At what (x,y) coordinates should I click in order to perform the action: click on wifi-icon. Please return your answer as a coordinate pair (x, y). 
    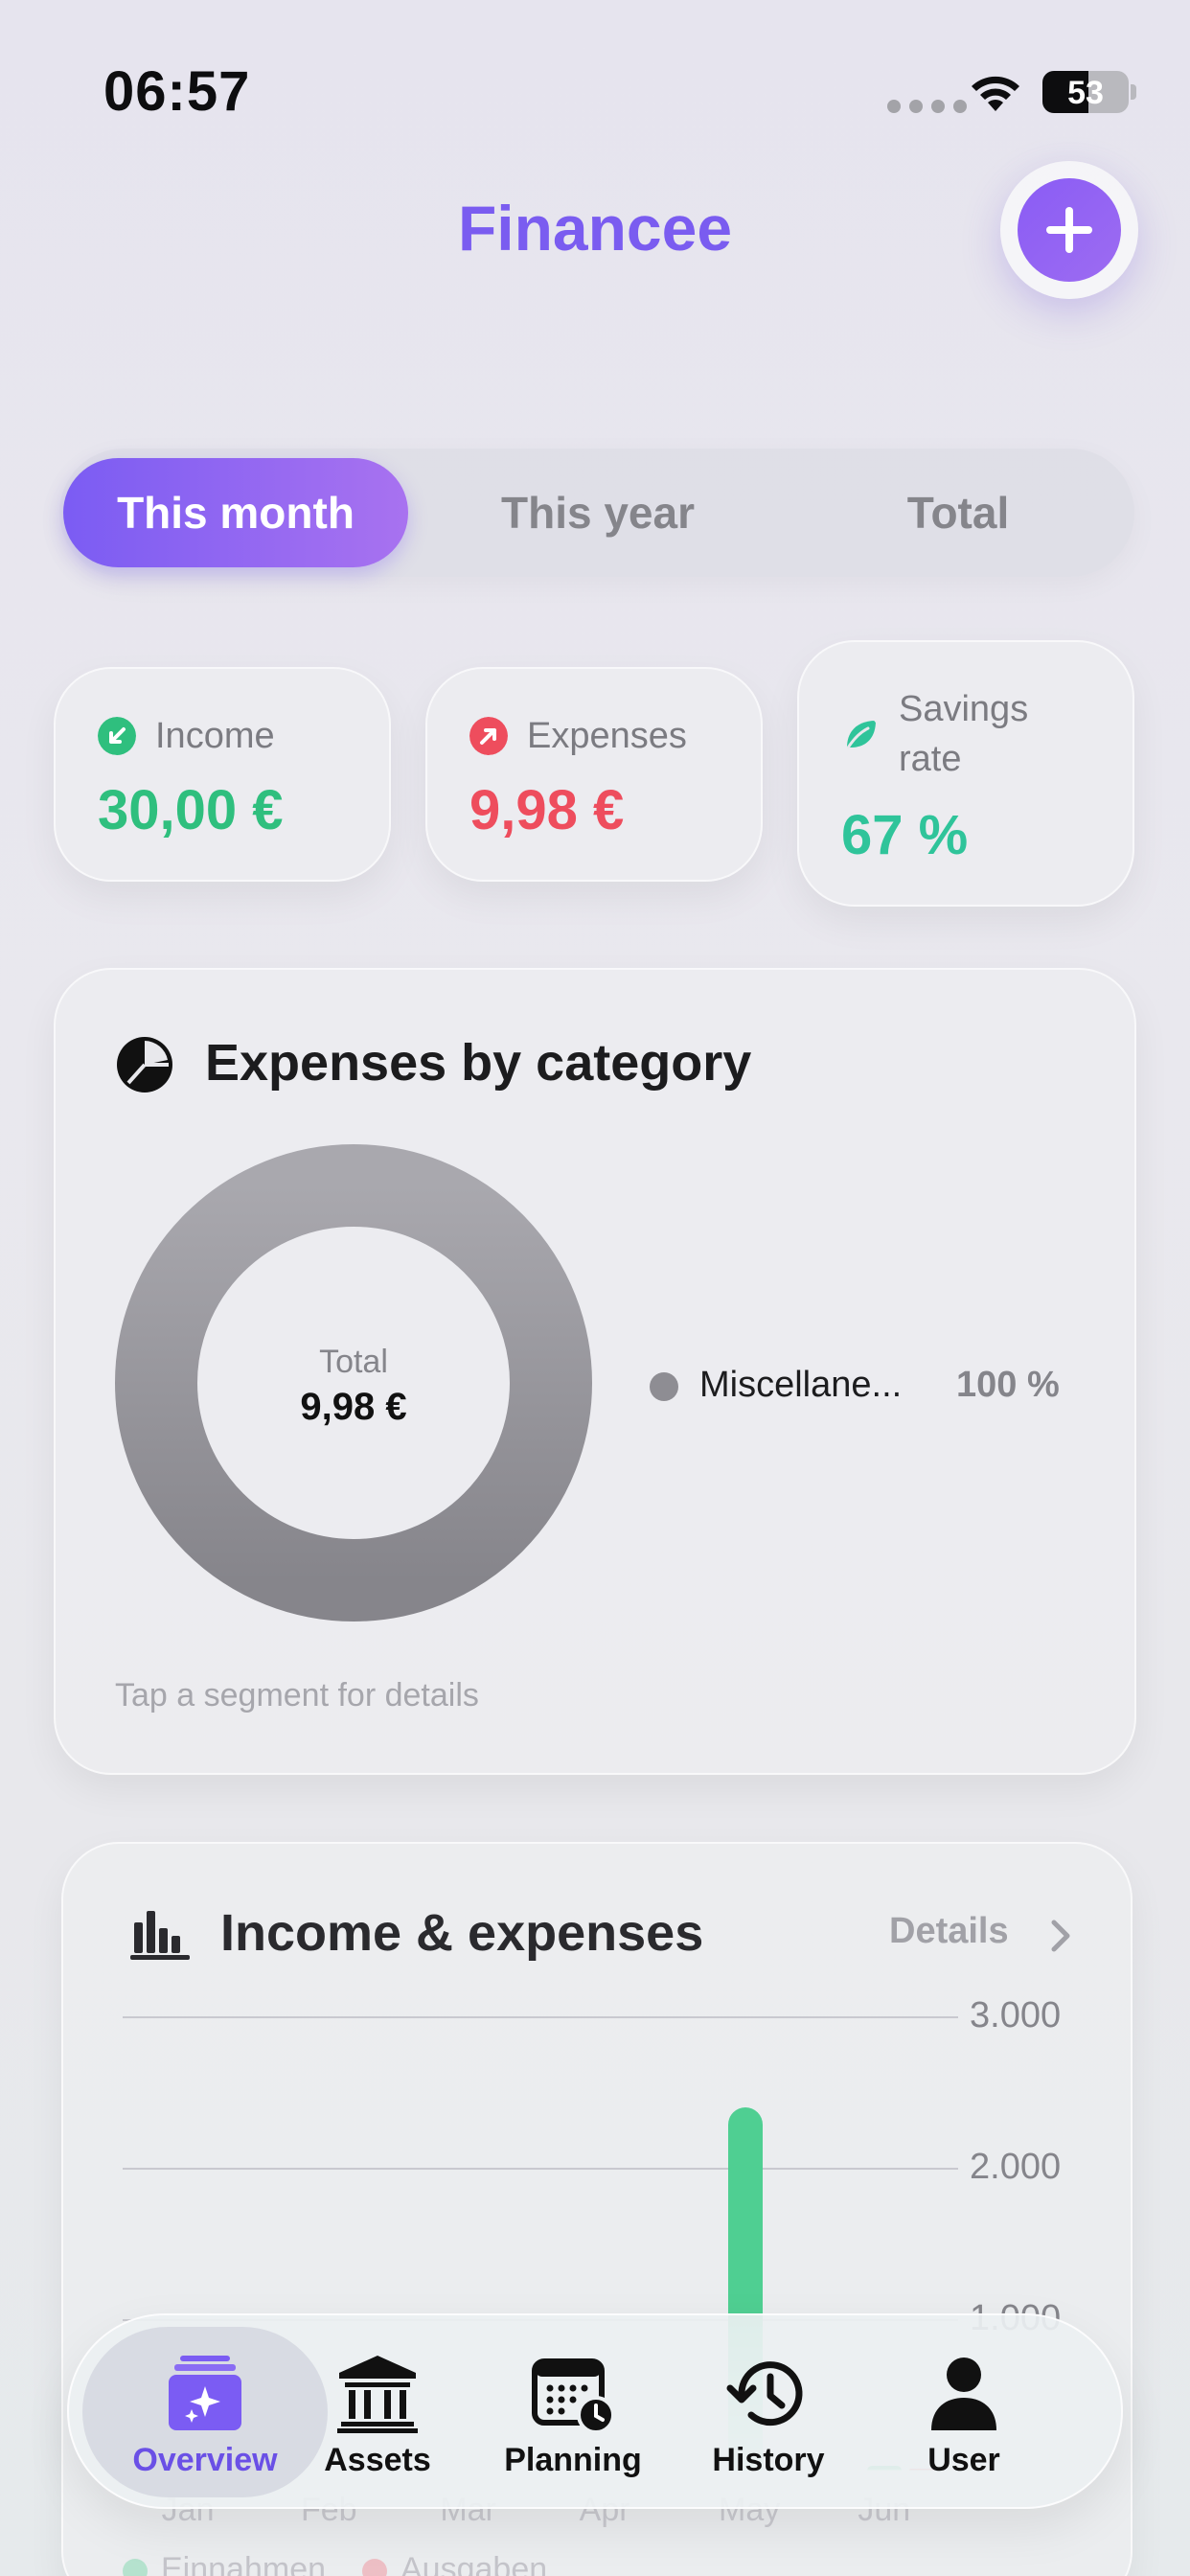
    Looking at the image, I should click on (996, 93).